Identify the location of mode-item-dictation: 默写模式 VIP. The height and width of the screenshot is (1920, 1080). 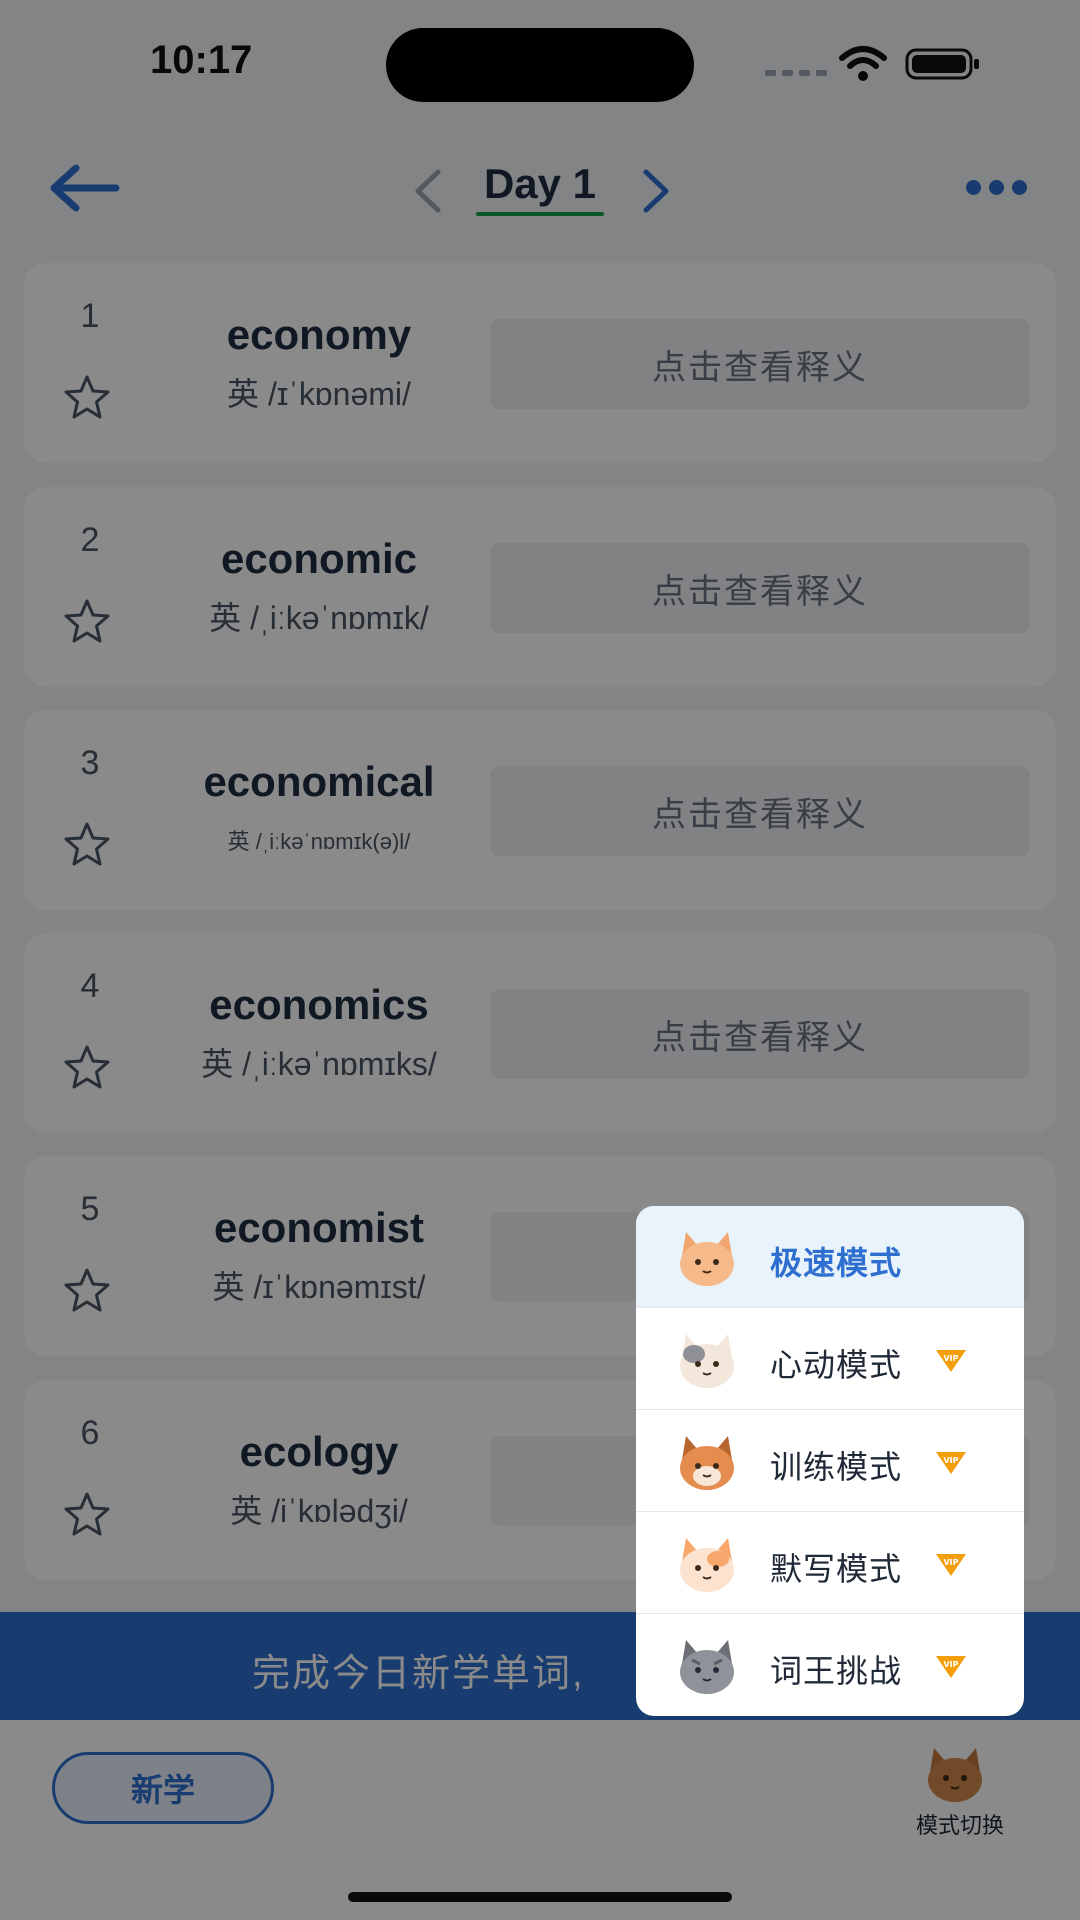
(830, 1563).